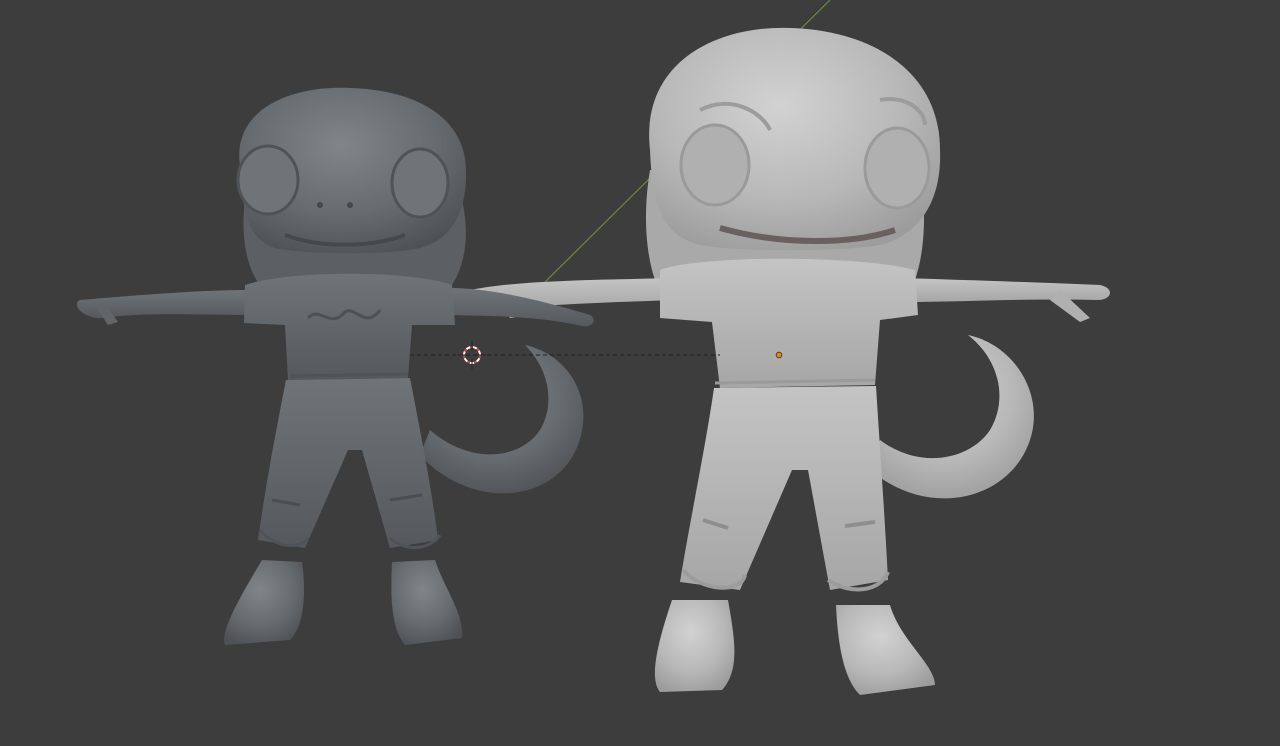  Describe the element at coordinates (472, 355) in the screenshot. I see `3d-cursor-icon` at that location.